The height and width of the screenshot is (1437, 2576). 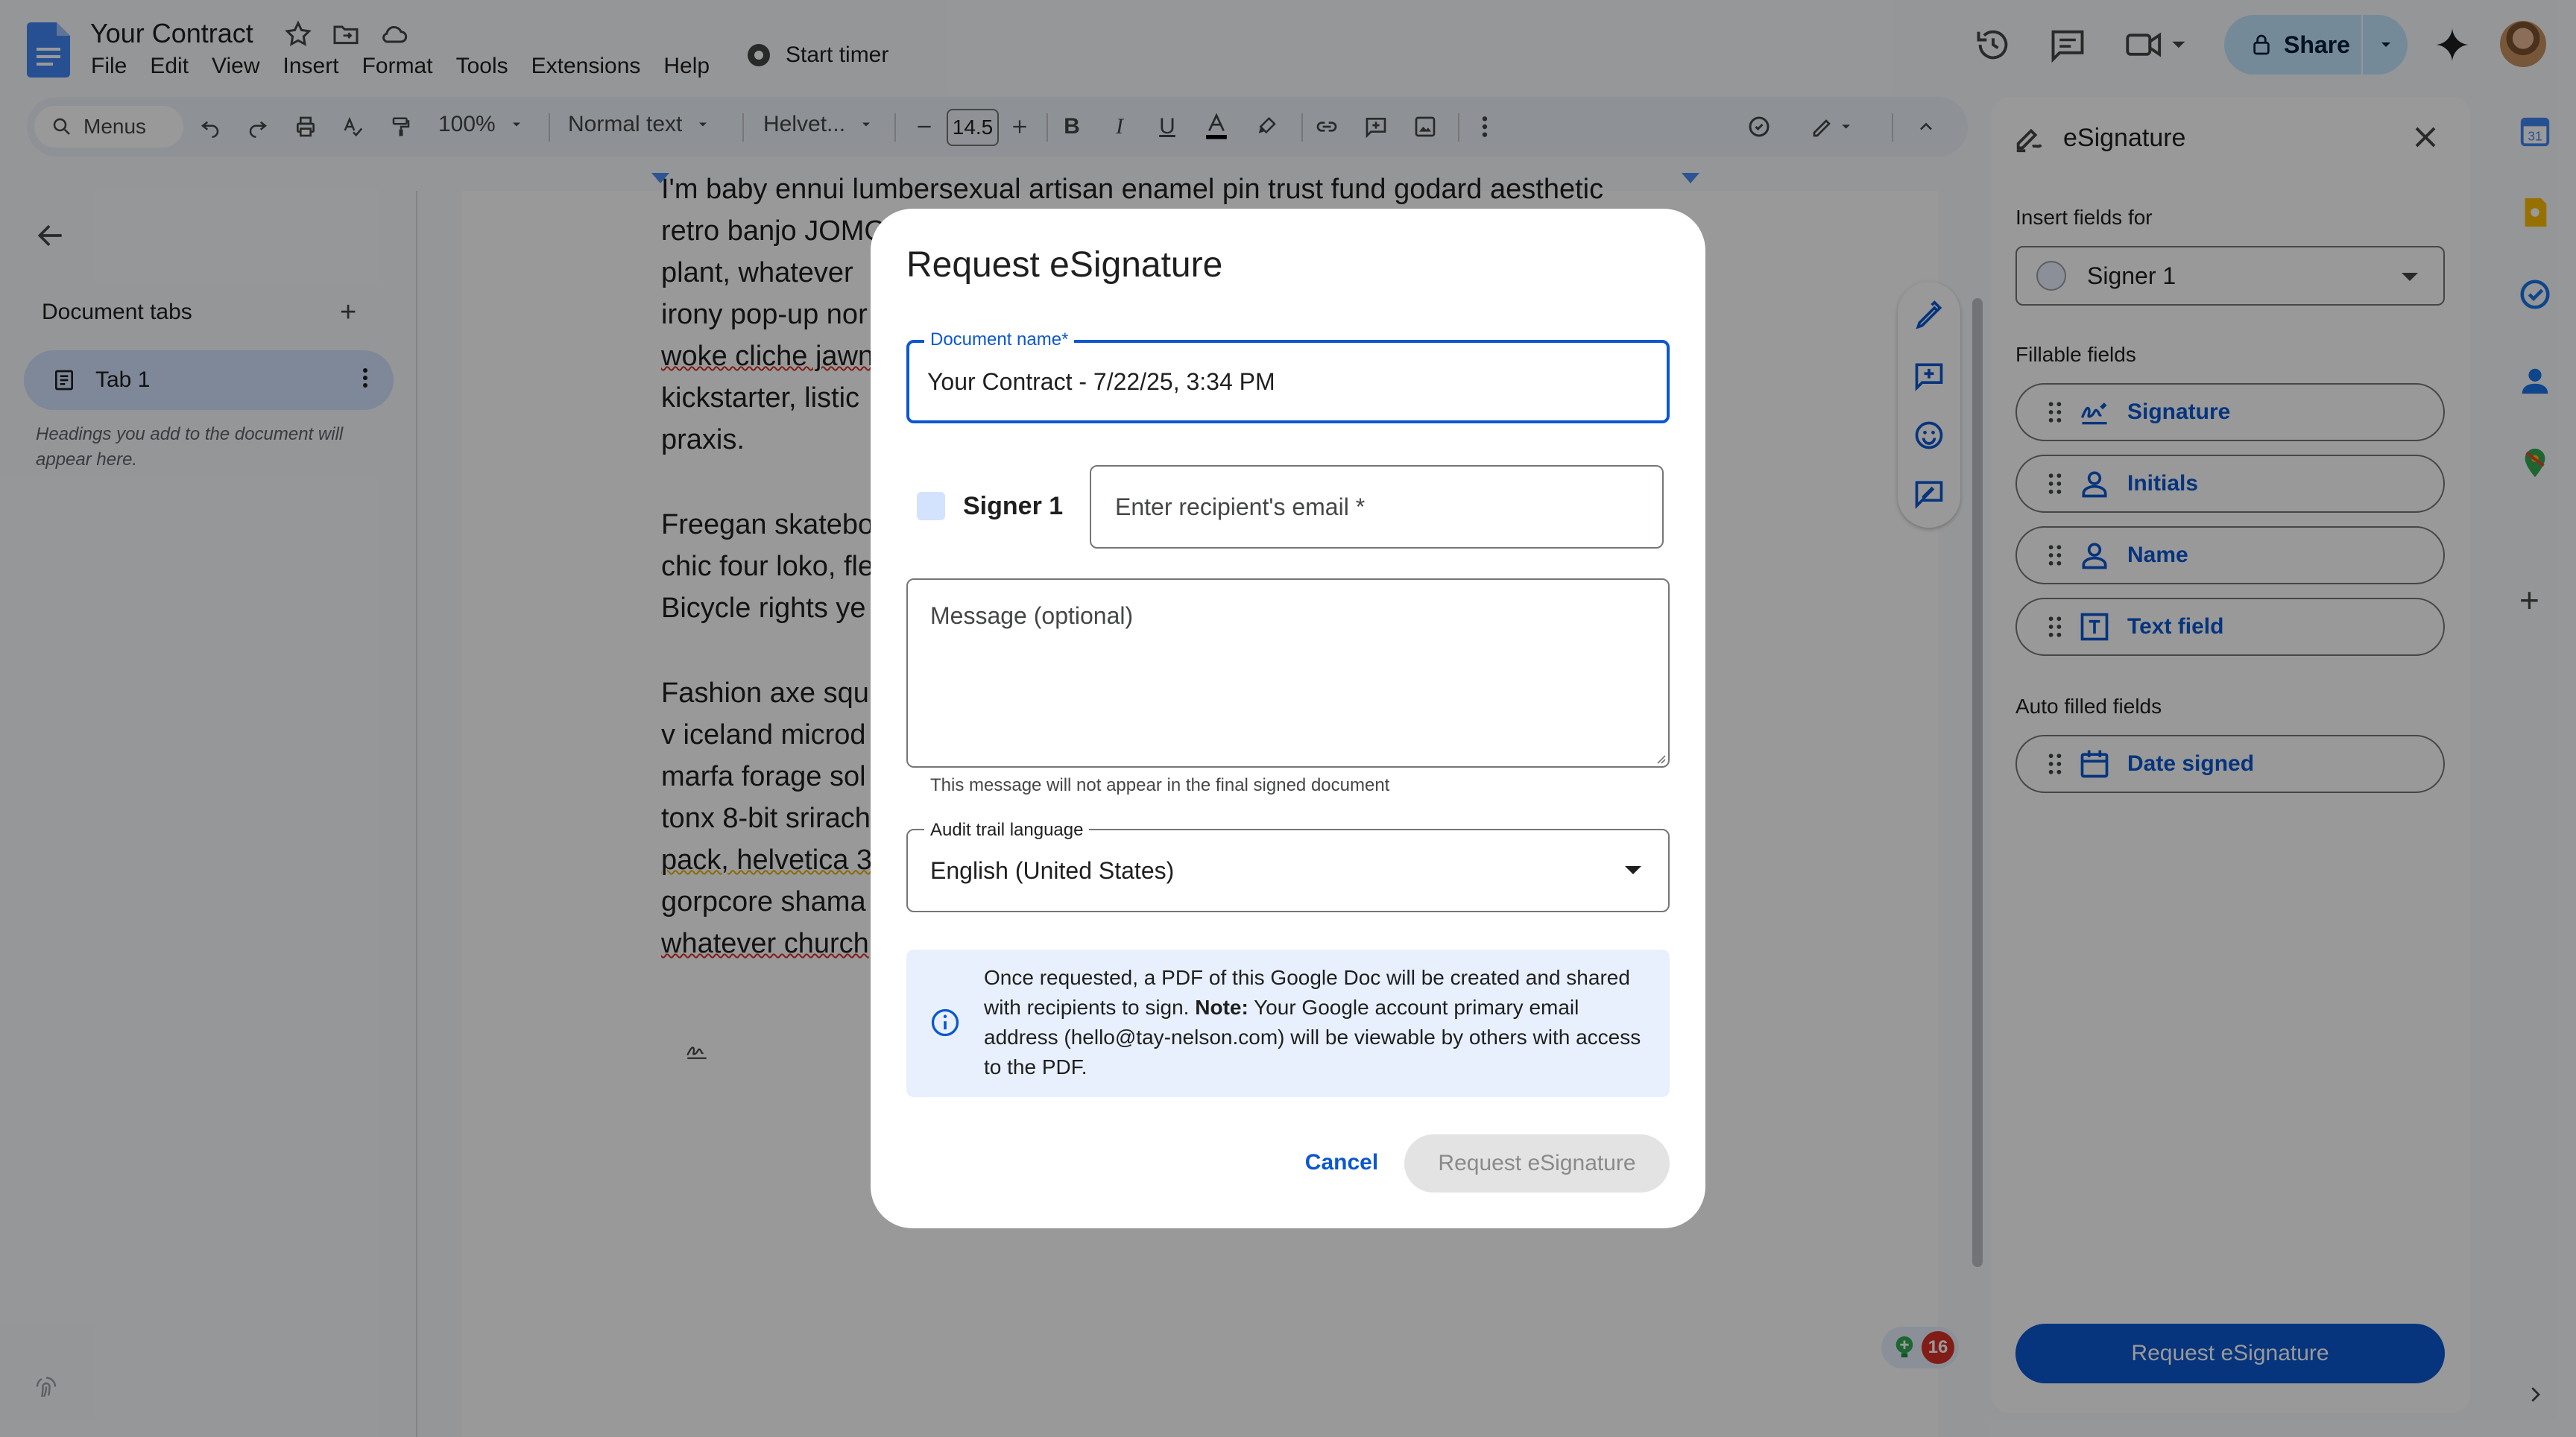 What do you see at coordinates (1633, 870) in the screenshot?
I see `caret-down-icon` at bounding box center [1633, 870].